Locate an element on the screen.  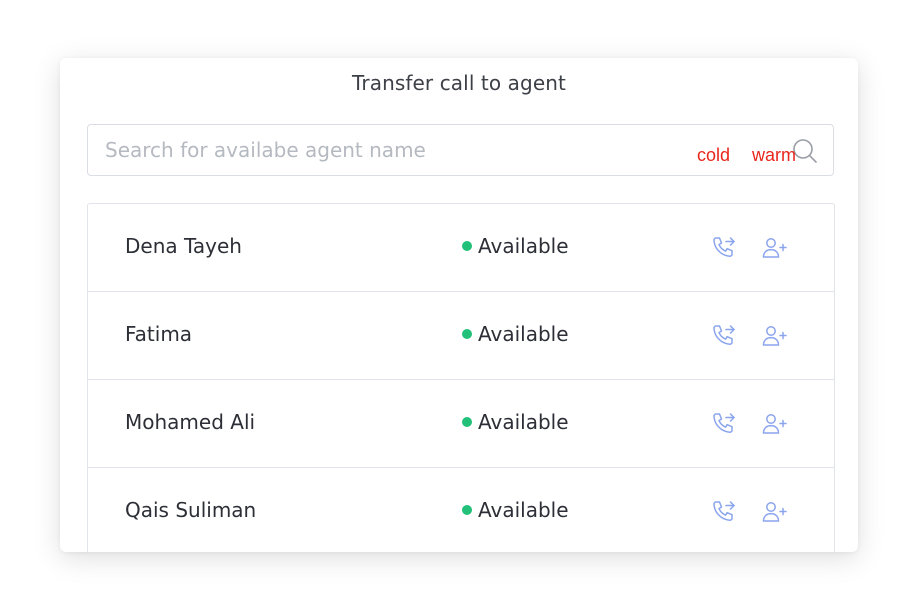
dialog-title: Transfer call to agent is located at coordinates (459, 83).